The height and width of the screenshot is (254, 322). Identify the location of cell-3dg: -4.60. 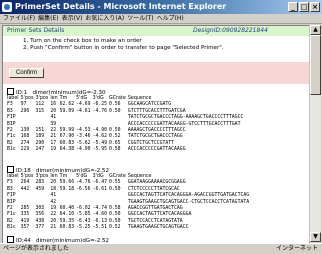
(100, 215).